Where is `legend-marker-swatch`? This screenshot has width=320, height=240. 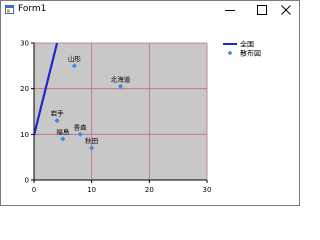 legend-marker-swatch is located at coordinates (230, 53).